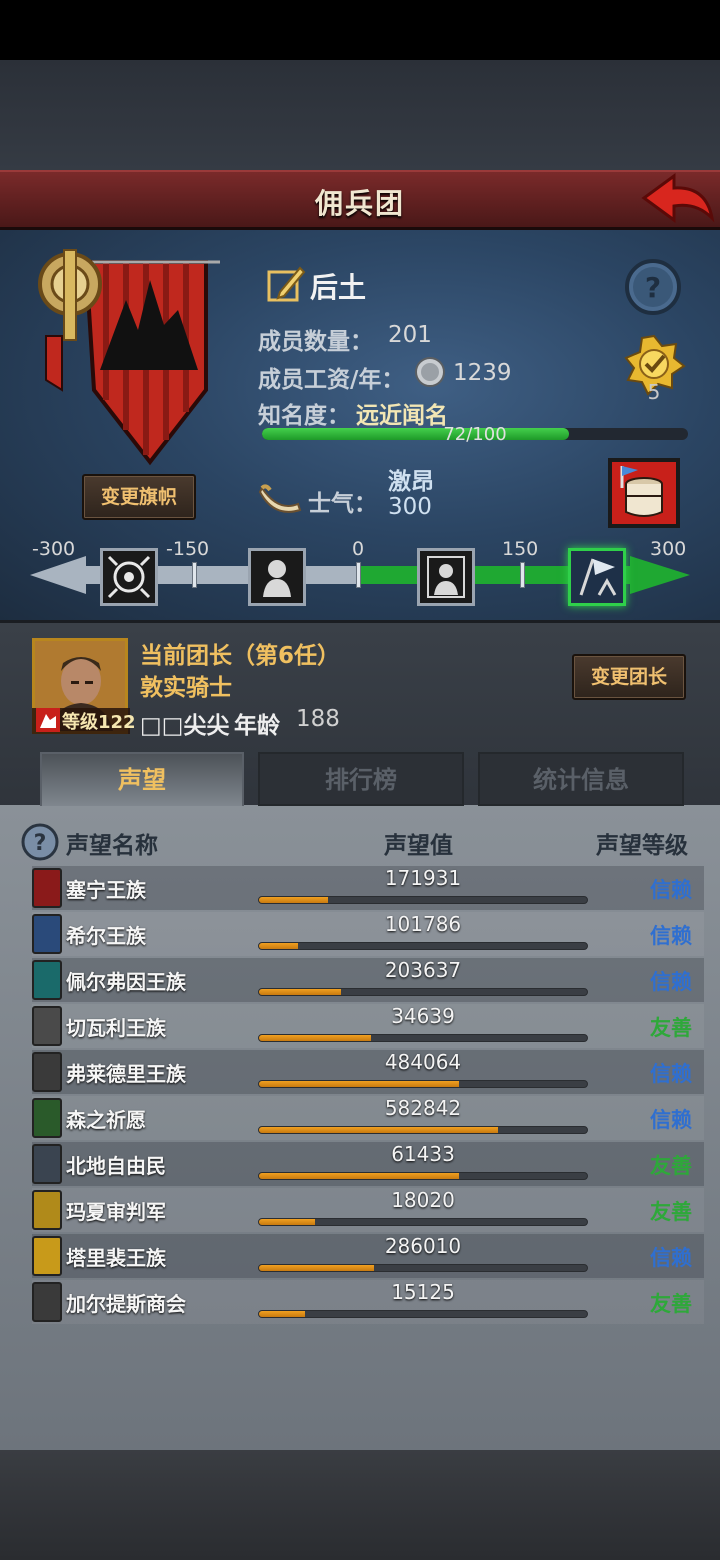 The height and width of the screenshot is (1560, 720). Describe the element at coordinates (368, 980) in the screenshot. I see `table-row: 佩尔弗因王族 203637 信赖` at that location.